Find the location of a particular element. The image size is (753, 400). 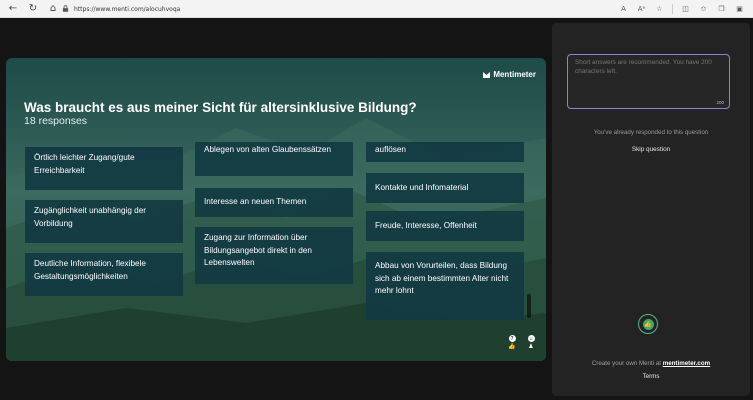

like-button: 👍 is located at coordinates (648, 324).